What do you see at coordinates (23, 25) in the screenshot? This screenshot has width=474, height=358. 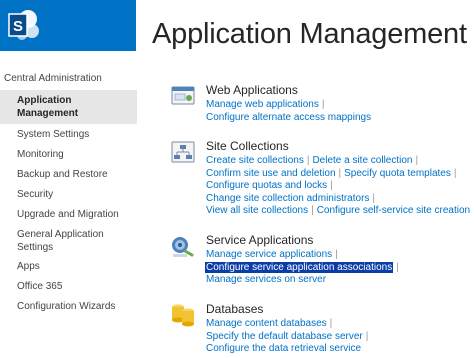 I see `sharepoint-icon: S` at bounding box center [23, 25].